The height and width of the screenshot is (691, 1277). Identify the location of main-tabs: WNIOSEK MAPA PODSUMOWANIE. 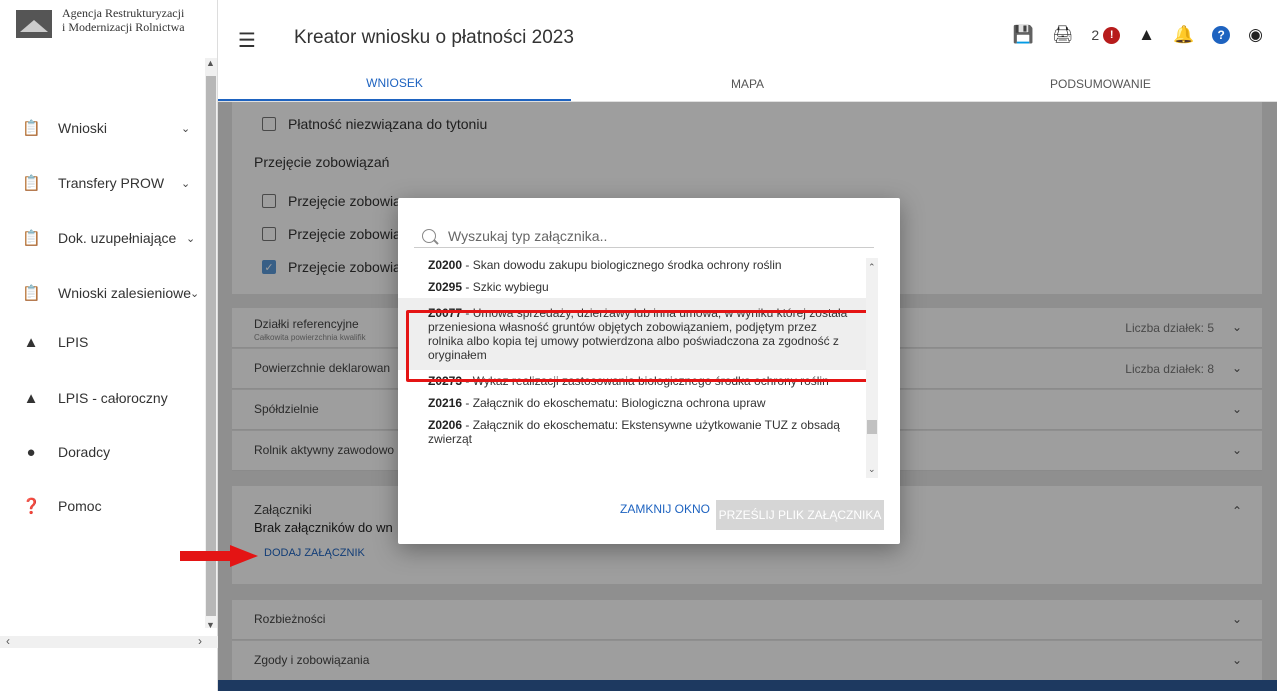
(747, 84).